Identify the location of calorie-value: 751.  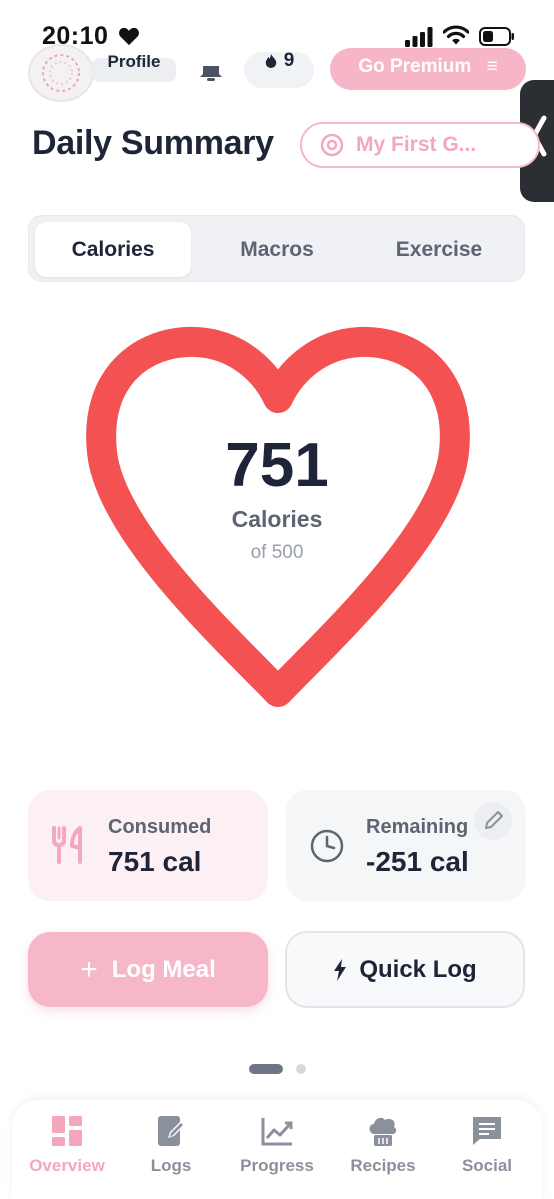
(277, 465).